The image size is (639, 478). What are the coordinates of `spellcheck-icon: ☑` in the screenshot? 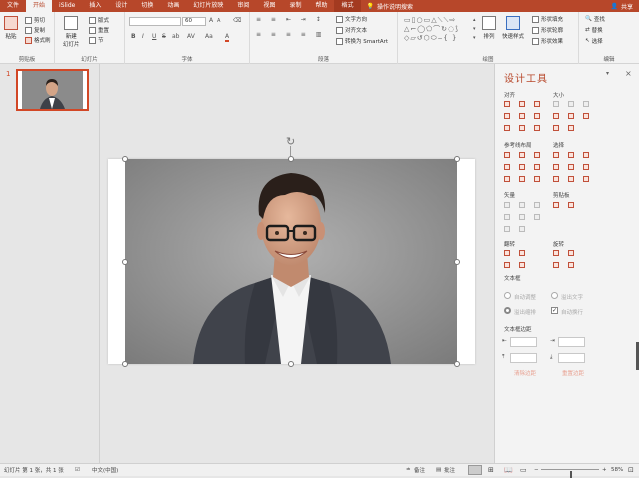 It's located at (77, 470).